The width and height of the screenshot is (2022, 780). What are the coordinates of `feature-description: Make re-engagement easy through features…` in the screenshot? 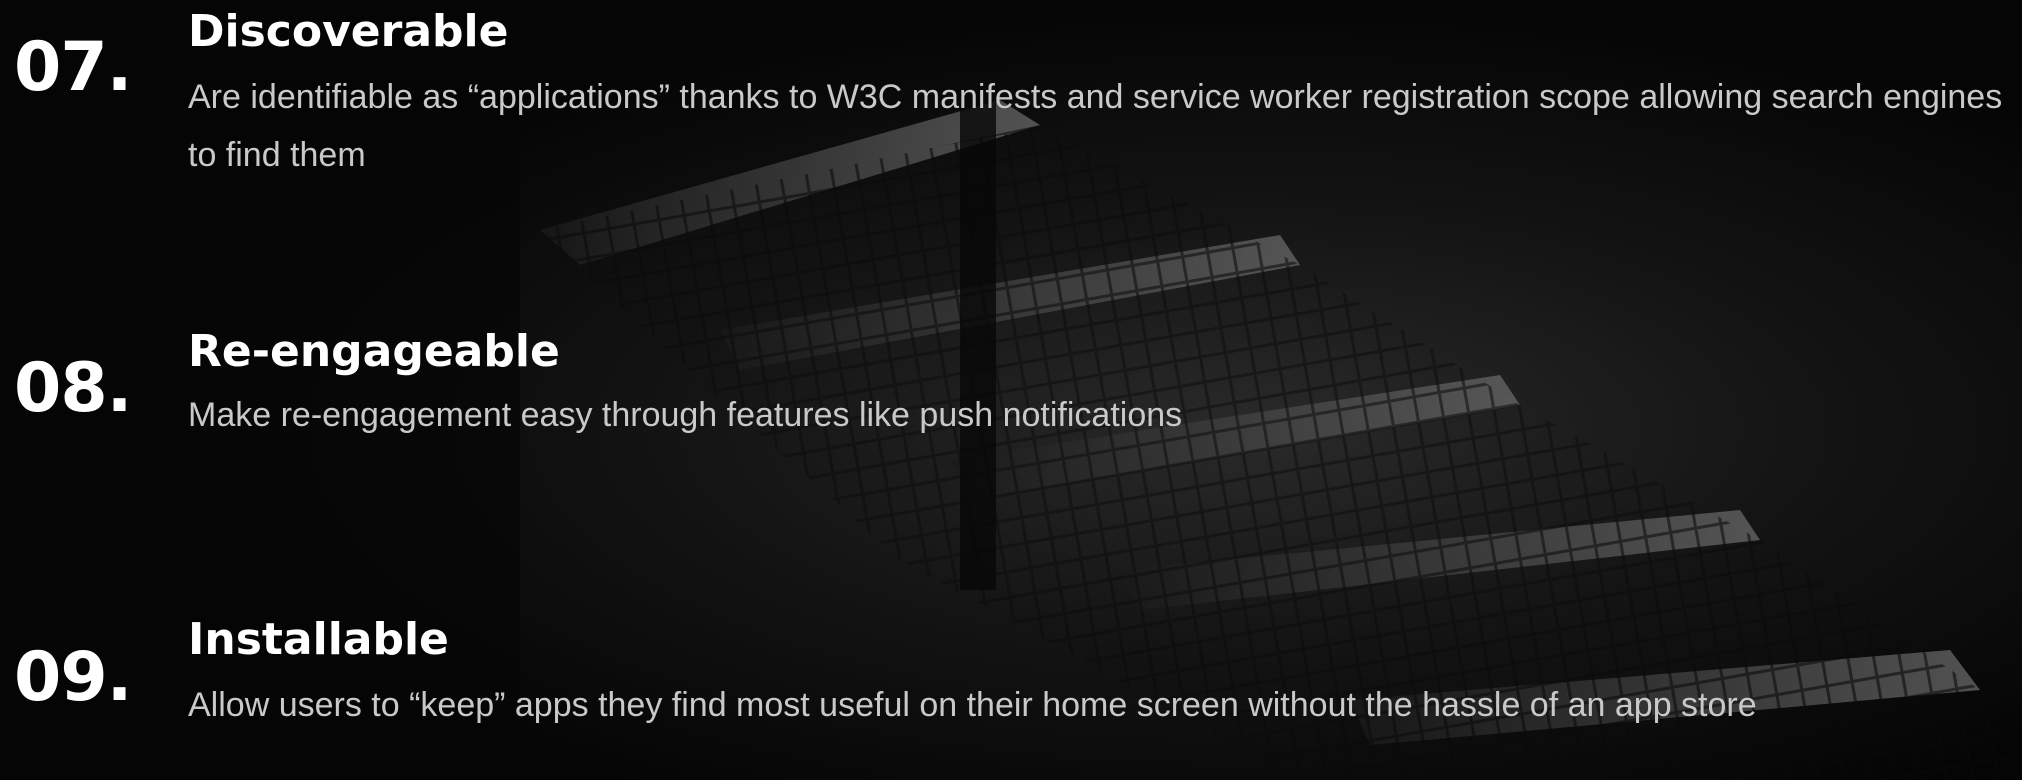 It's located at (685, 415).